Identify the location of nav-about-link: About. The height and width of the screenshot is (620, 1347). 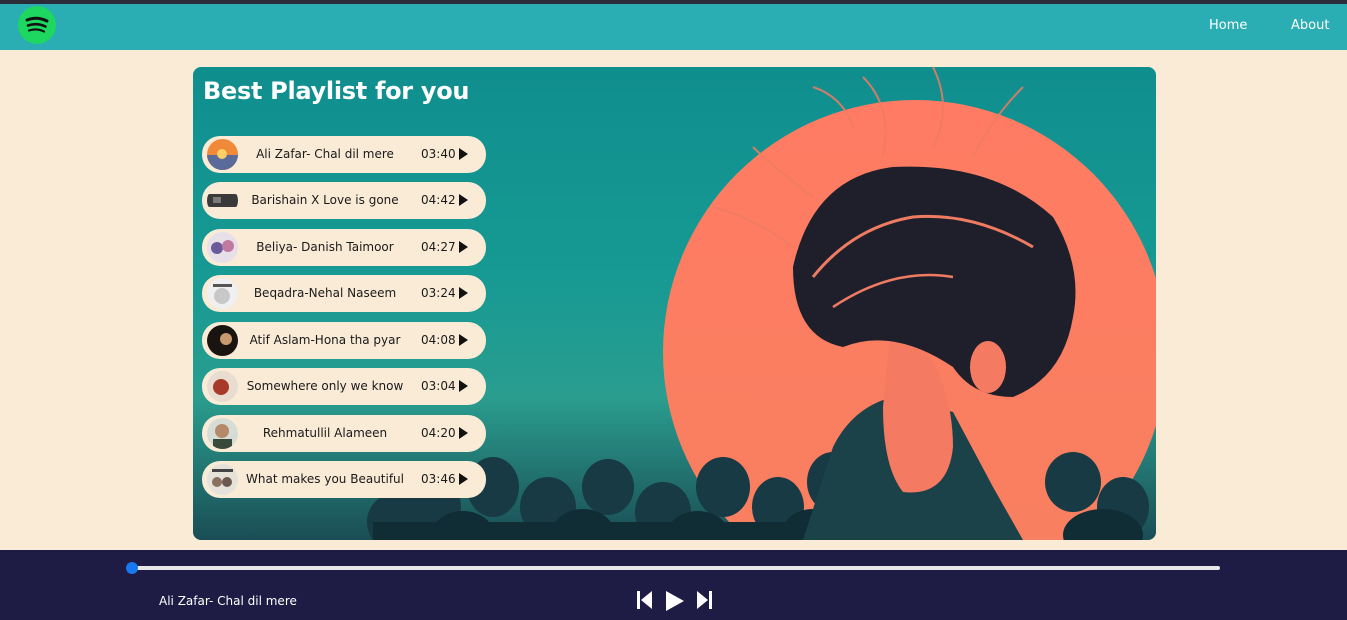
(1310, 25).